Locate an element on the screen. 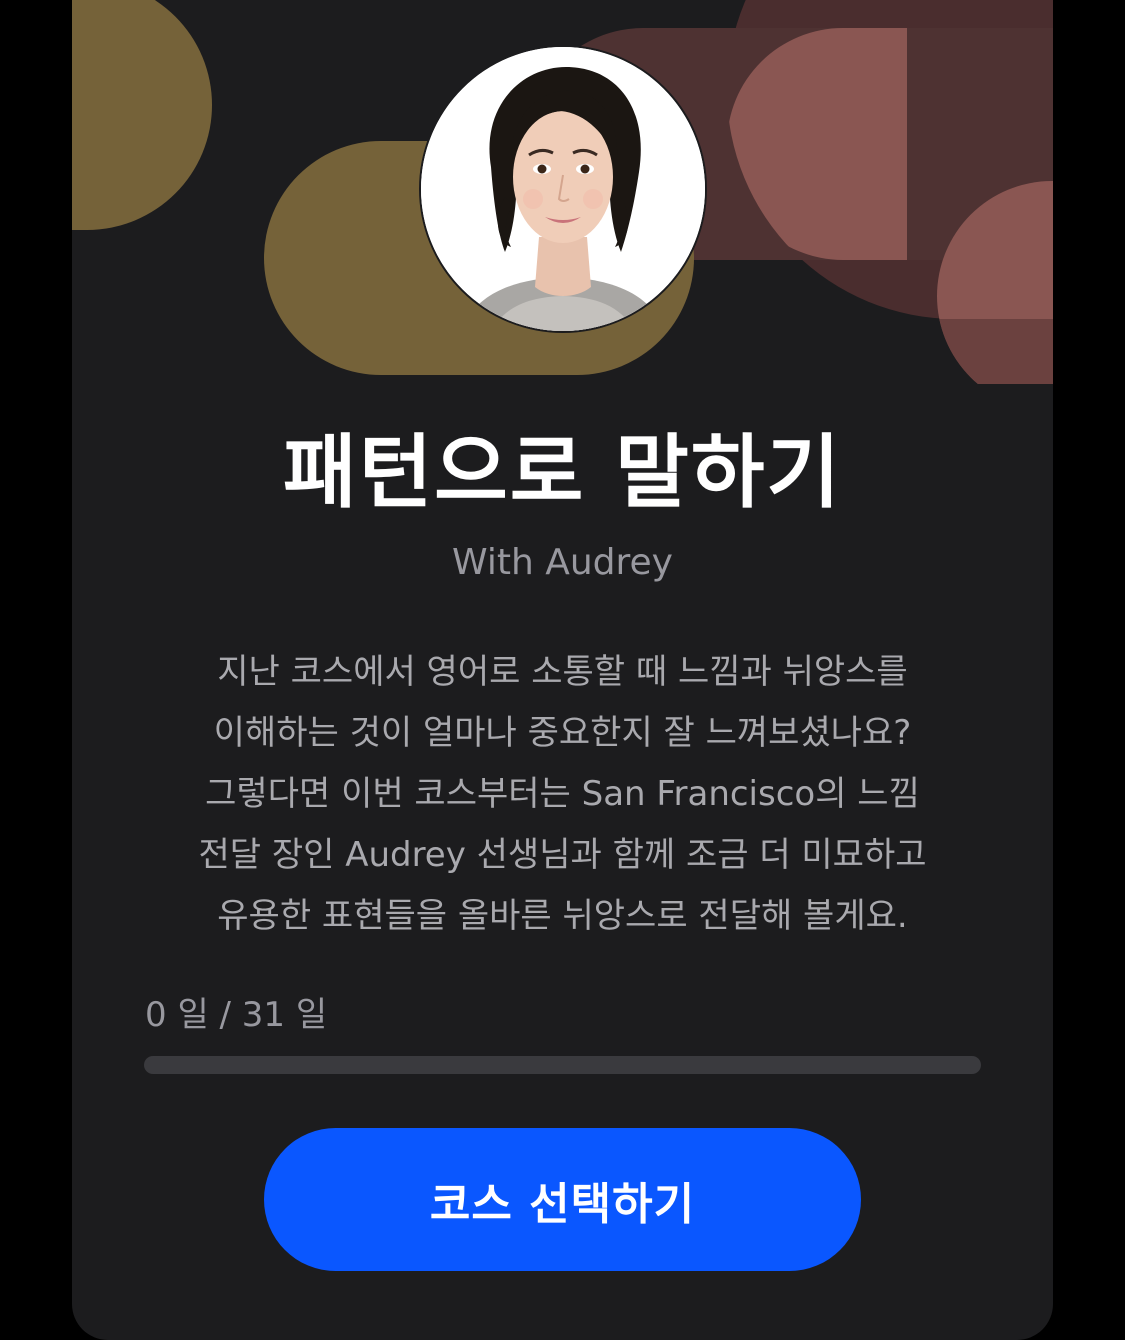  select-course-button: 코스 선택하기 is located at coordinates (562, 1199).